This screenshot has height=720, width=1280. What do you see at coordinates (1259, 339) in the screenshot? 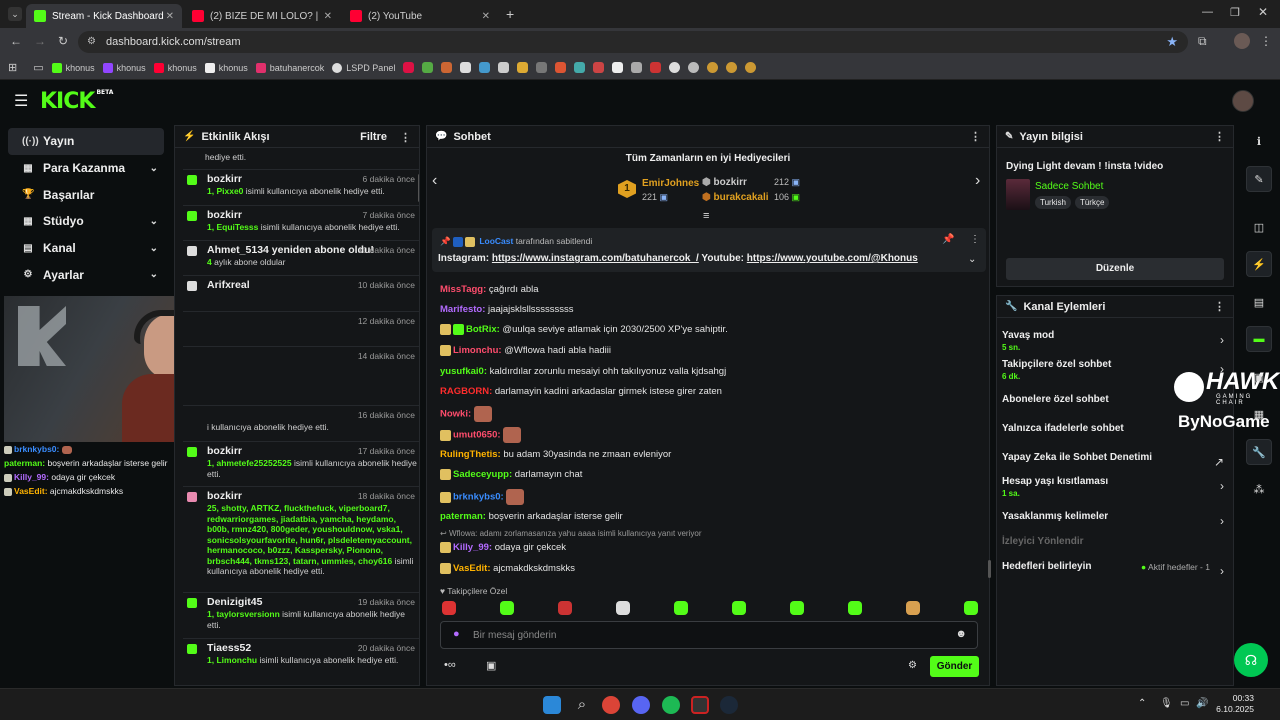
I see `chat-icon: ▬` at bounding box center [1259, 339].